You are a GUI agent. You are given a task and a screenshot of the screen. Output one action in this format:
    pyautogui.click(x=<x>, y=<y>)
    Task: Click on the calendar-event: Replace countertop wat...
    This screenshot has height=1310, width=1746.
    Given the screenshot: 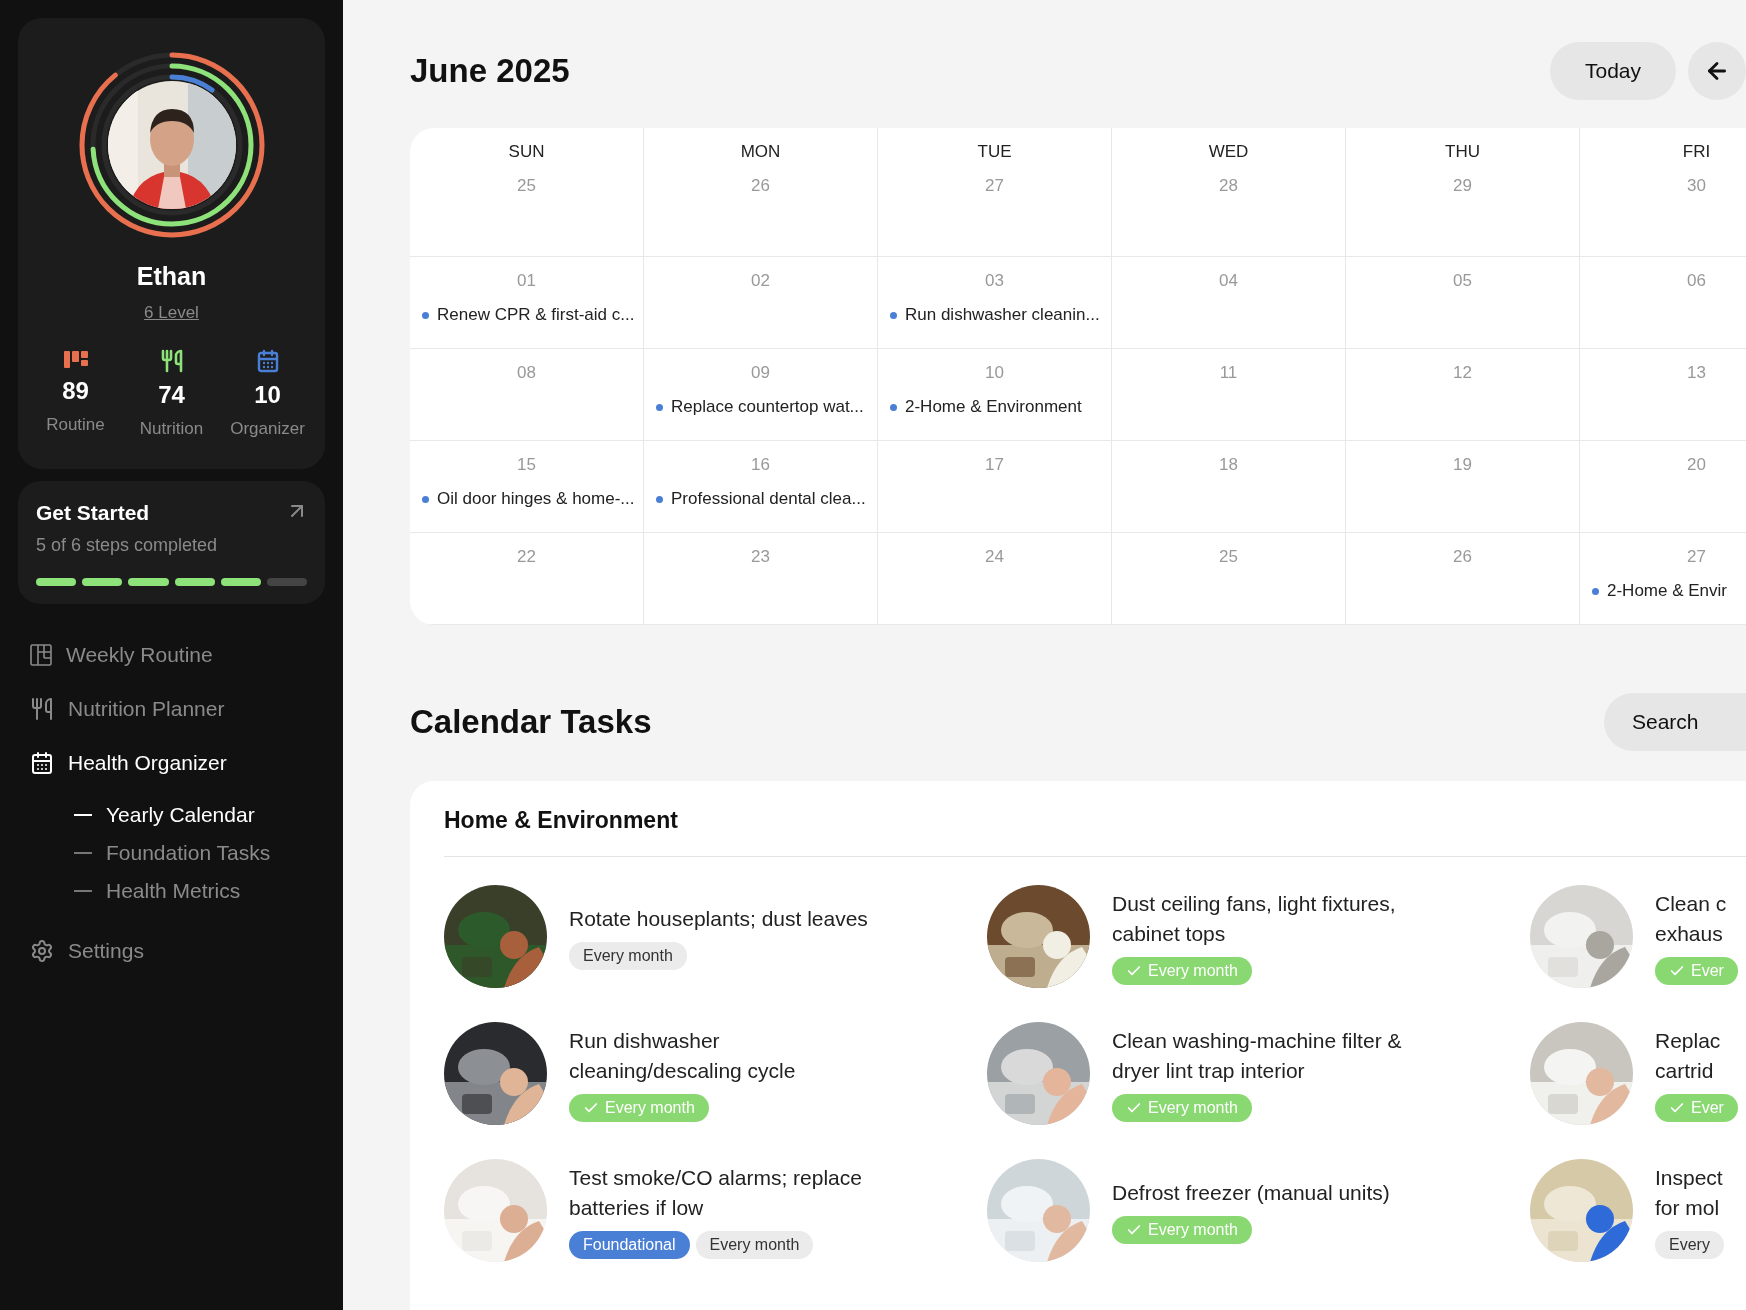 What is the action you would take?
    pyautogui.click(x=760, y=407)
    